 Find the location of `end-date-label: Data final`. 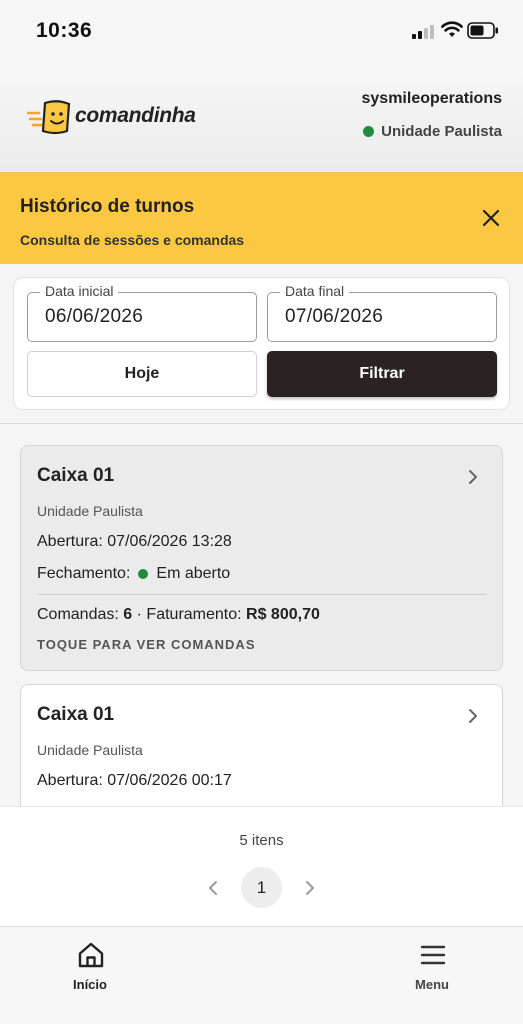

end-date-label: Data final is located at coordinates (315, 291).